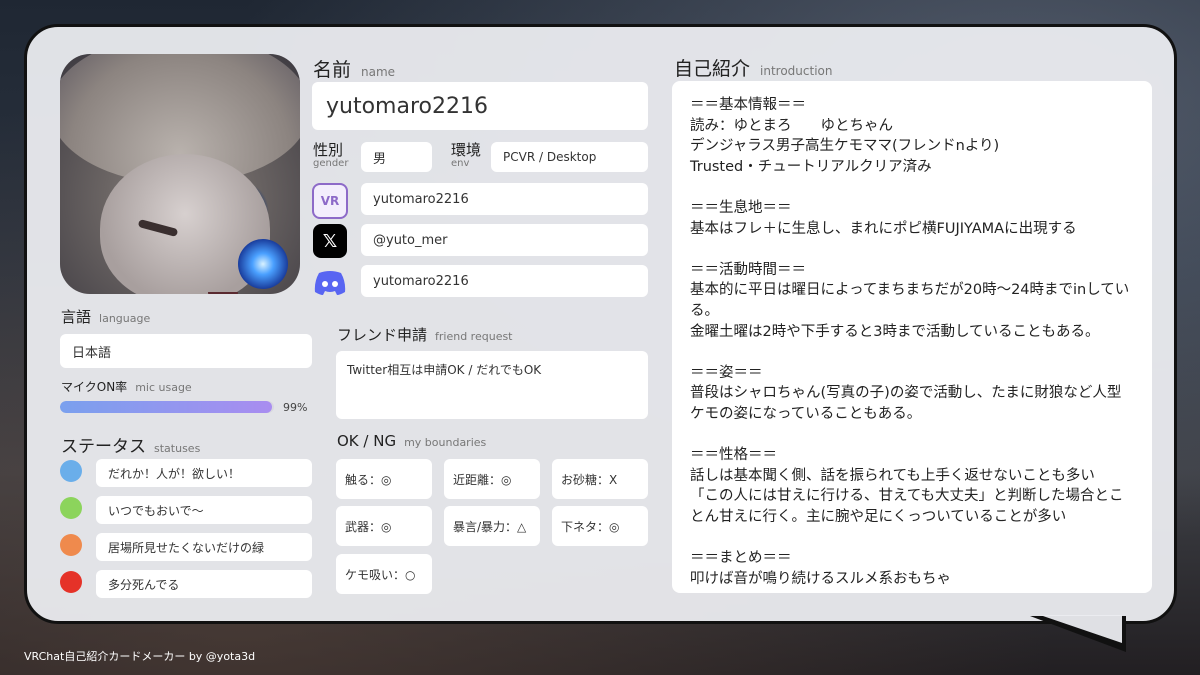 The width and height of the screenshot is (1200, 675). I want to click on env-label: 環境 env, so click(471, 155).